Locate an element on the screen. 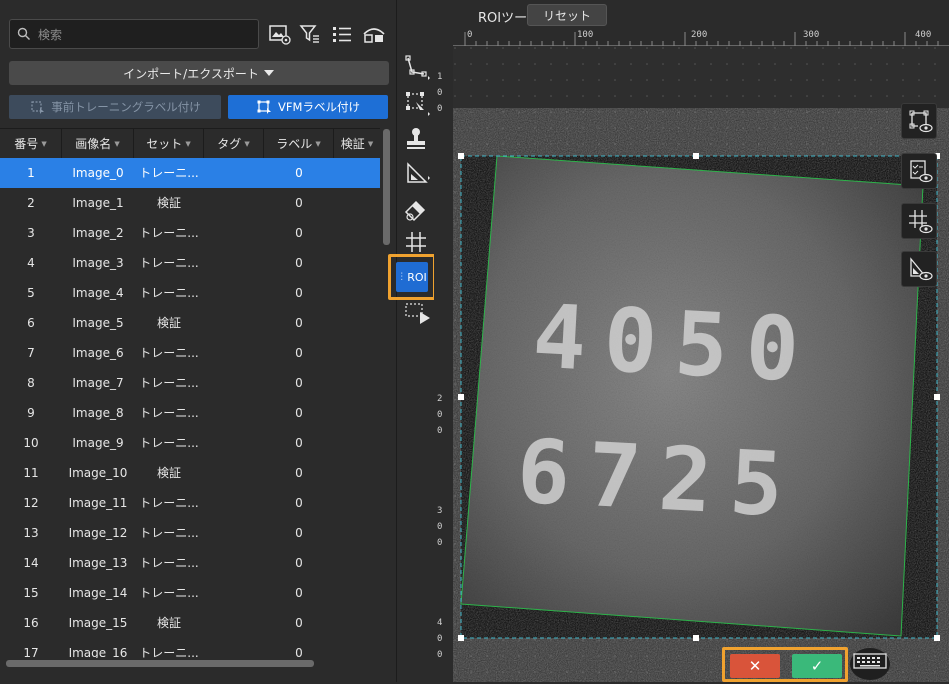 This screenshot has height=684, width=949. table-row: 14 Image_13 トレーニ... 0 is located at coordinates (190, 563).